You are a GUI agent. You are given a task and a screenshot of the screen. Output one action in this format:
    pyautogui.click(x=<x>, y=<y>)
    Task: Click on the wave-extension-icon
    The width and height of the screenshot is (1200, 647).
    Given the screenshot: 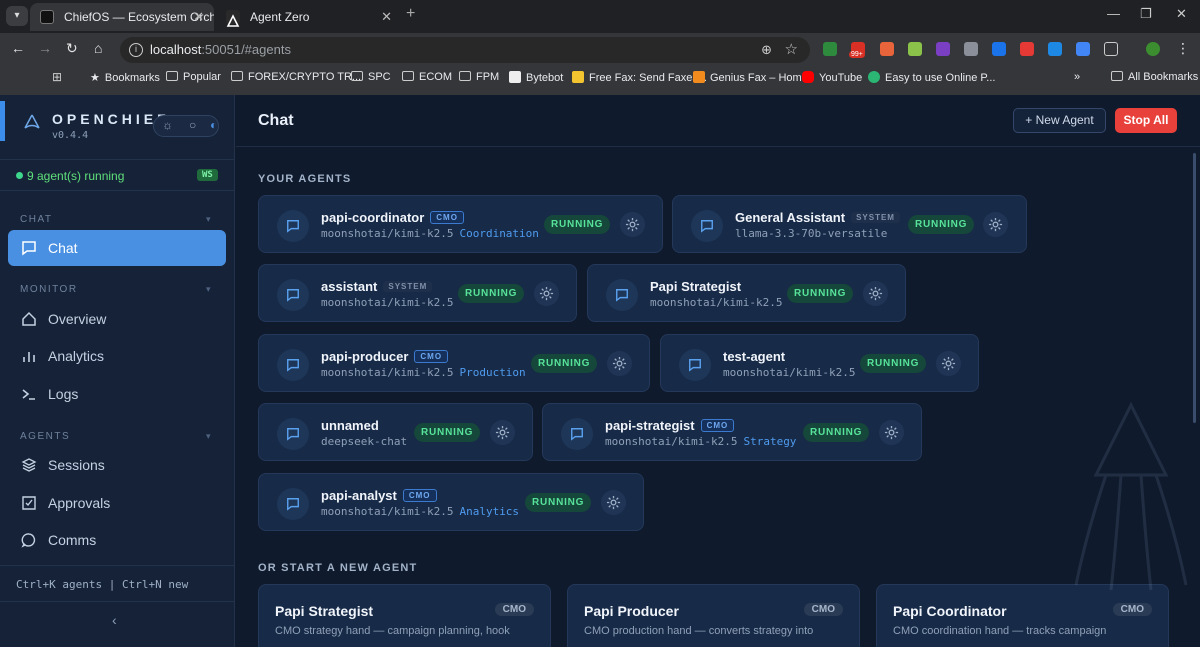 What is the action you would take?
    pyautogui.click(x=943, y=49)
    